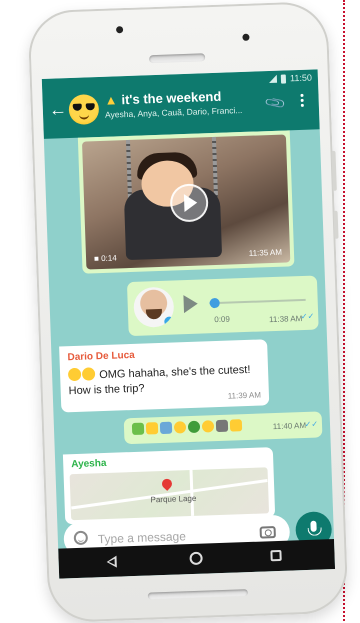 Image resolution: width=360 pixels, height=623 pixels. What do you see at coordinates (267, 532) in the screenshot?
I see `camera-icon` at bounding box center [267, 532].